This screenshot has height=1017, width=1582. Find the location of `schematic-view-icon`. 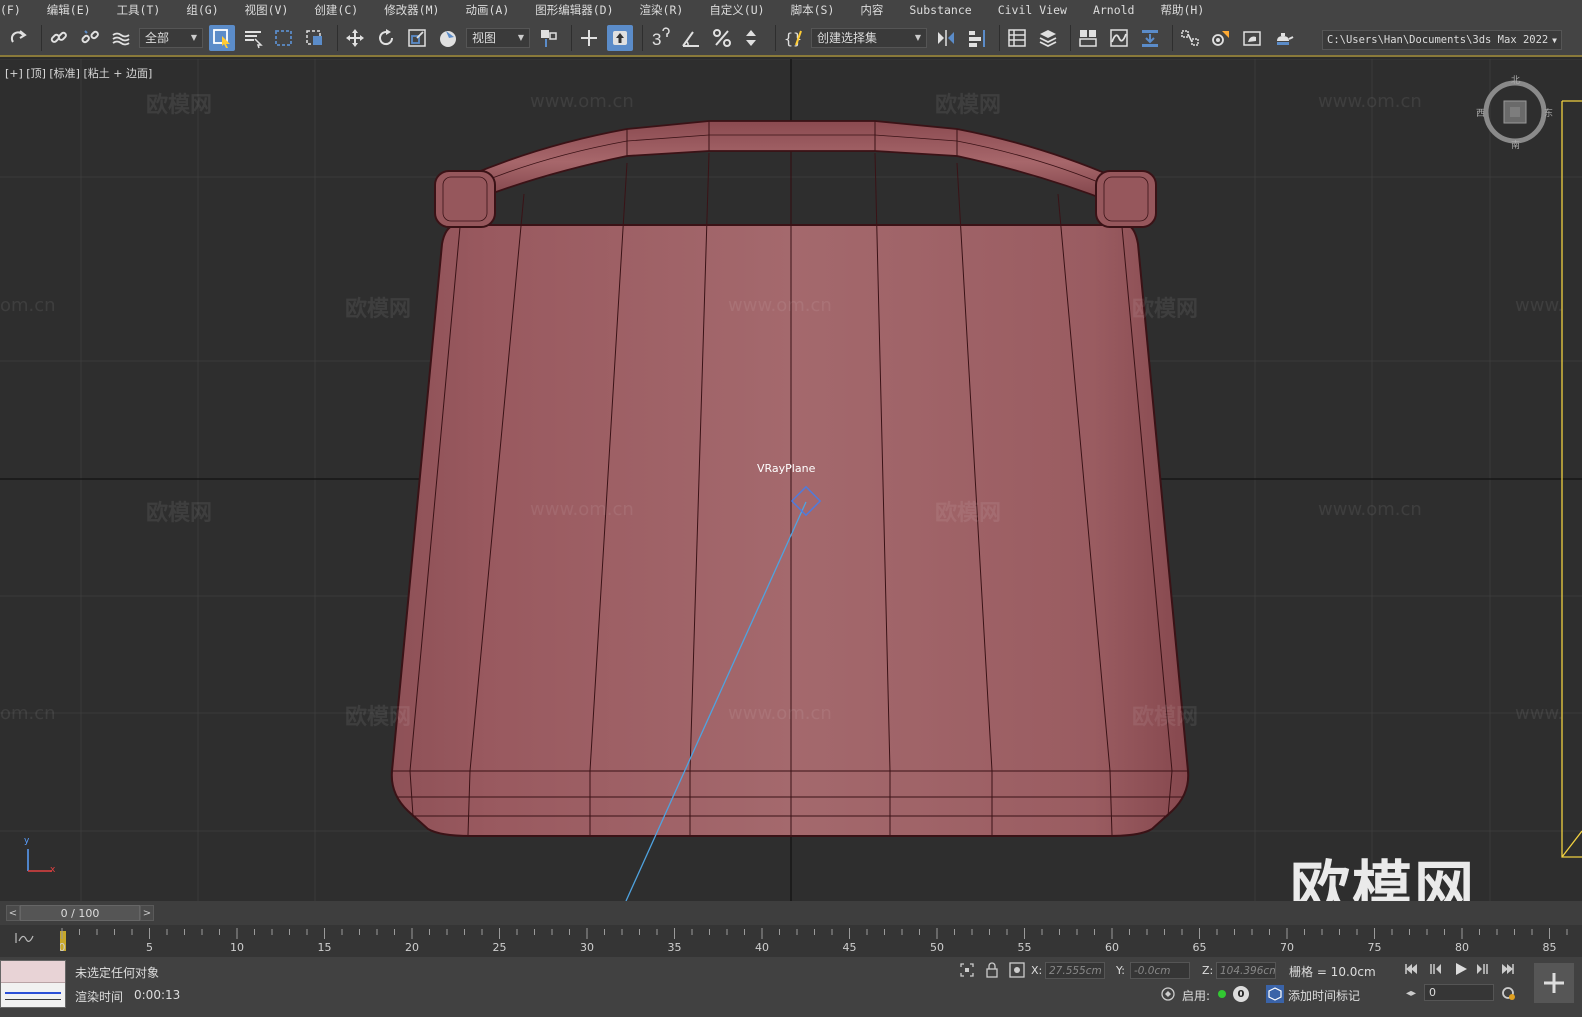

schematic-view-icon is located at coordinates (1150, 38).